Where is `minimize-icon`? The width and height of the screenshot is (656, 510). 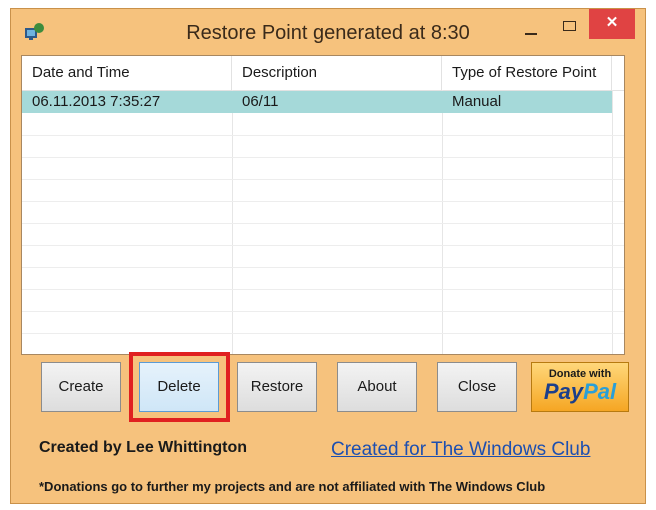
minimize-icon is located at coordinates (531, 24).